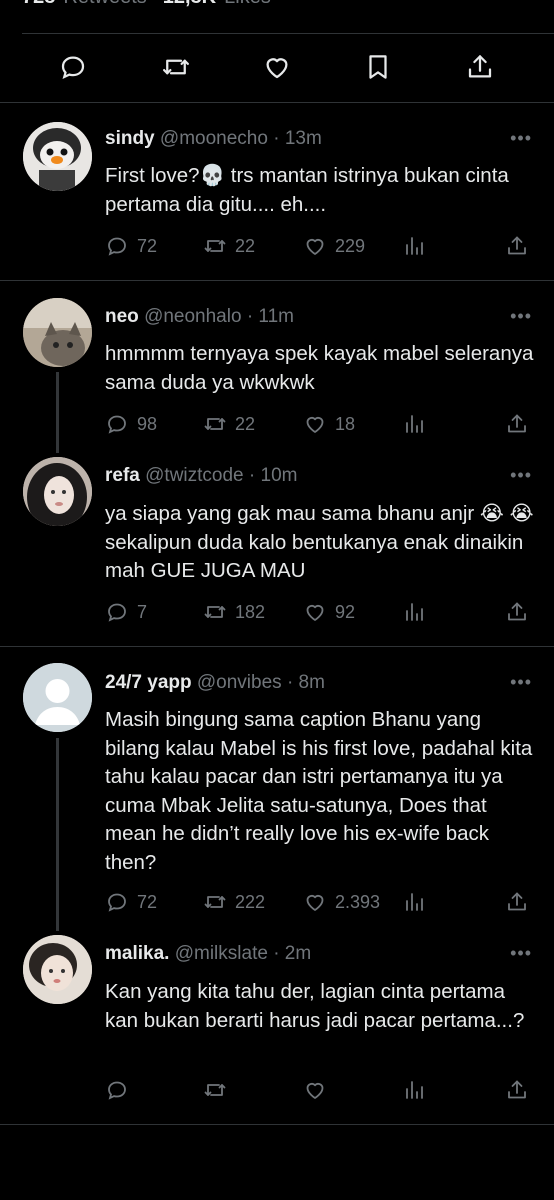 Image resolution: width=554 pixels, height=1200 pixels. I want to click on retweet-button, so click(219, 1090).